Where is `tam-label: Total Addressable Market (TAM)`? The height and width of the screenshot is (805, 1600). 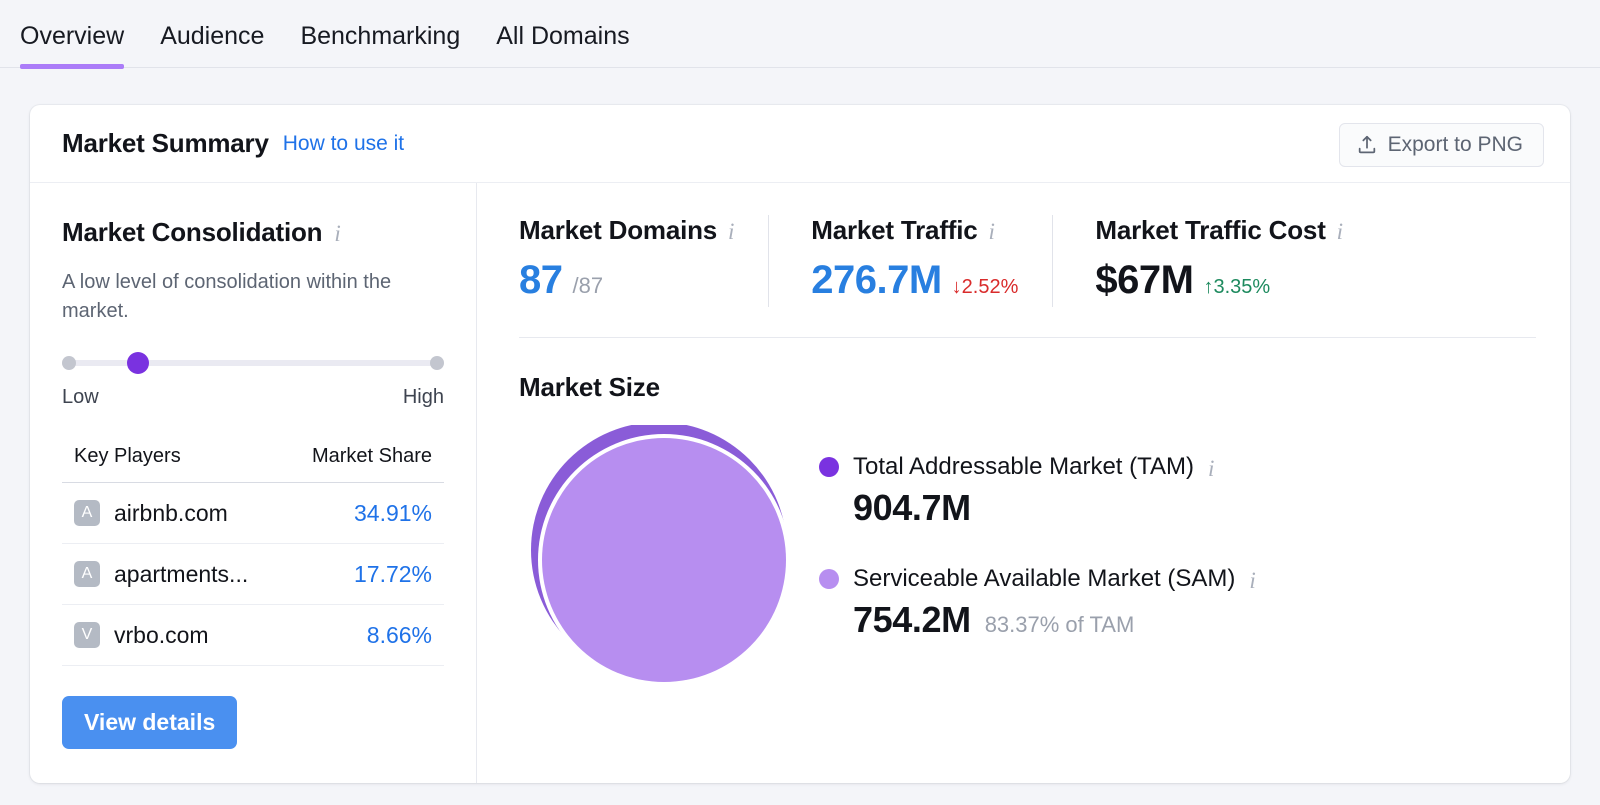 tam-label: Total Addressable Market (TAM) is located at coordinates (1024, 466).